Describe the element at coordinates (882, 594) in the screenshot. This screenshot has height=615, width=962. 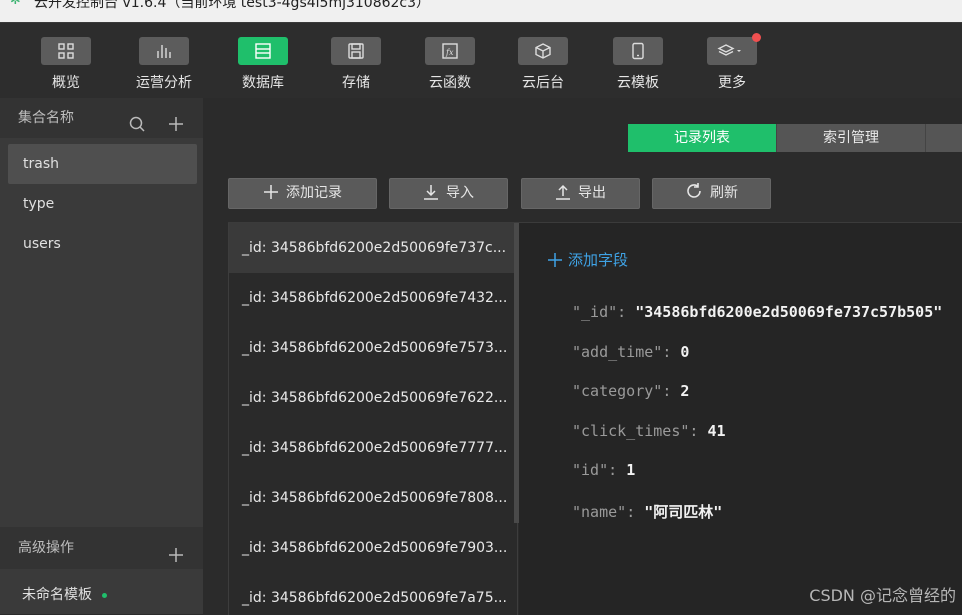
I see `watermark: CSDN @记念曾经的` at that location.